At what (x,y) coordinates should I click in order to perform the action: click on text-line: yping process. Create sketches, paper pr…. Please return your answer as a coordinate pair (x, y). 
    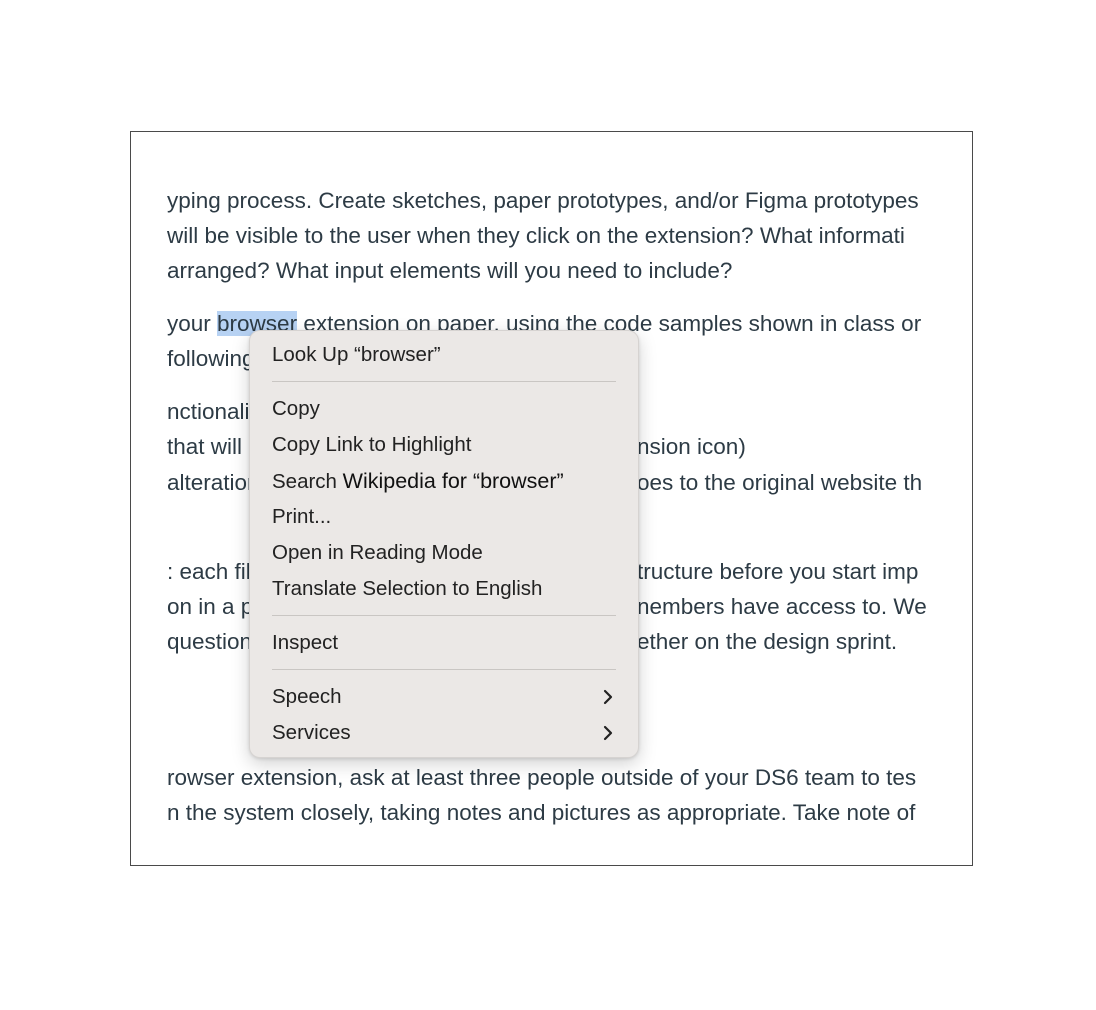
    Looking at the image, I should click on (543, 200).